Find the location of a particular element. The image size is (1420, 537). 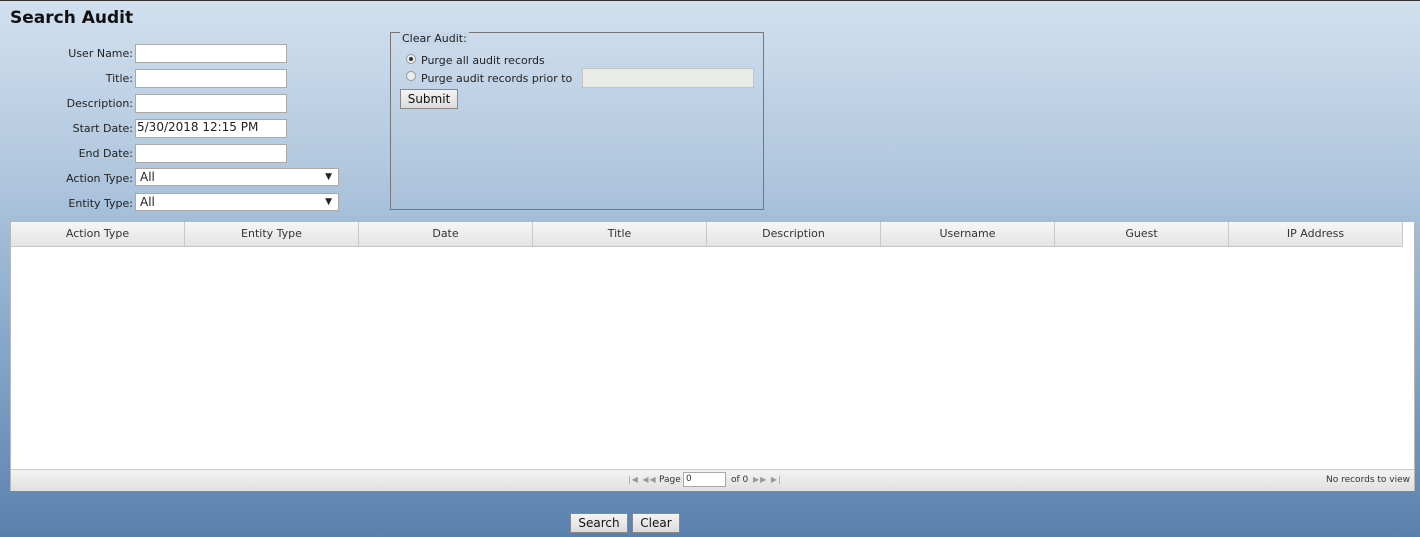

submit-button: Submit is located at coordinates (429, 99).